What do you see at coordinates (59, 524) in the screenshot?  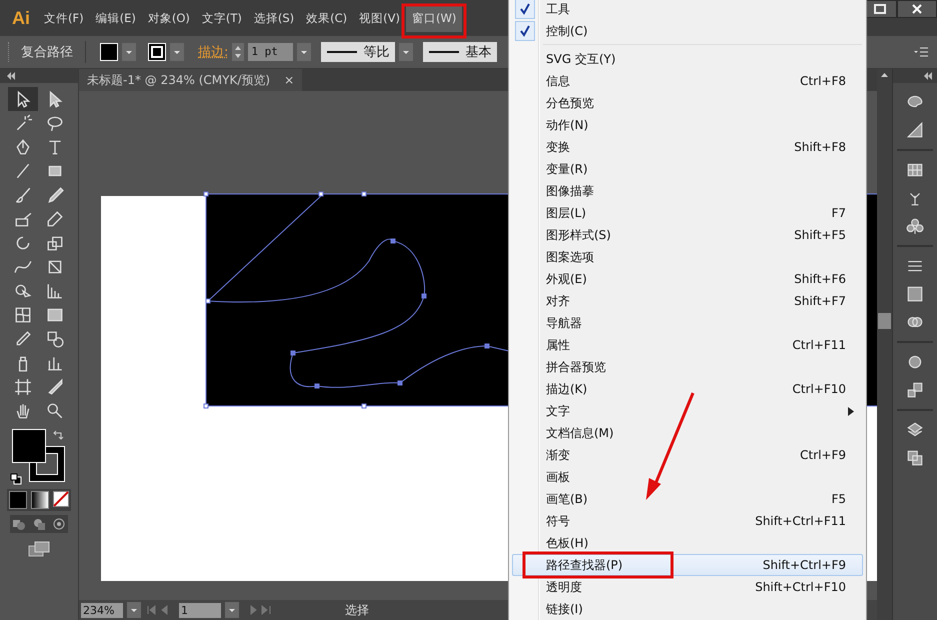 I see `draw-inside-icon` at bounding box center [59, 524].